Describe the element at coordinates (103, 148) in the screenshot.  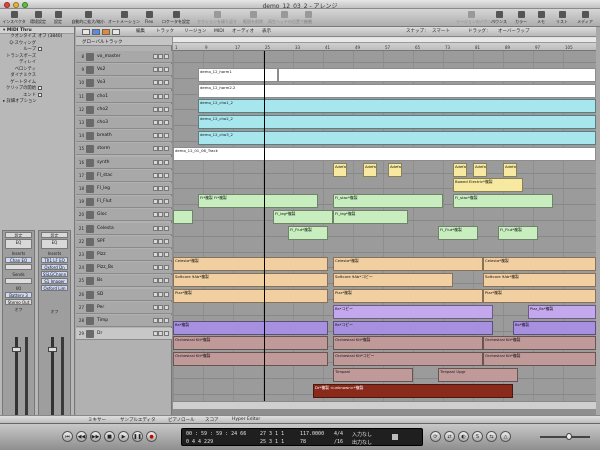
I see `track-name: storm` at that location.